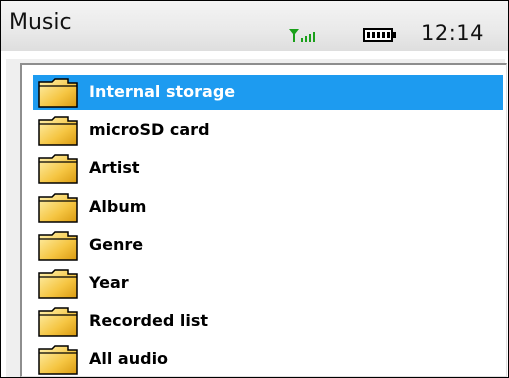 The width and height of the screenshot is (509, 378). What do you see at coordinates (40, 22) in the screenshot?
I see `app-title: Music` at bounding box center [40, 22].